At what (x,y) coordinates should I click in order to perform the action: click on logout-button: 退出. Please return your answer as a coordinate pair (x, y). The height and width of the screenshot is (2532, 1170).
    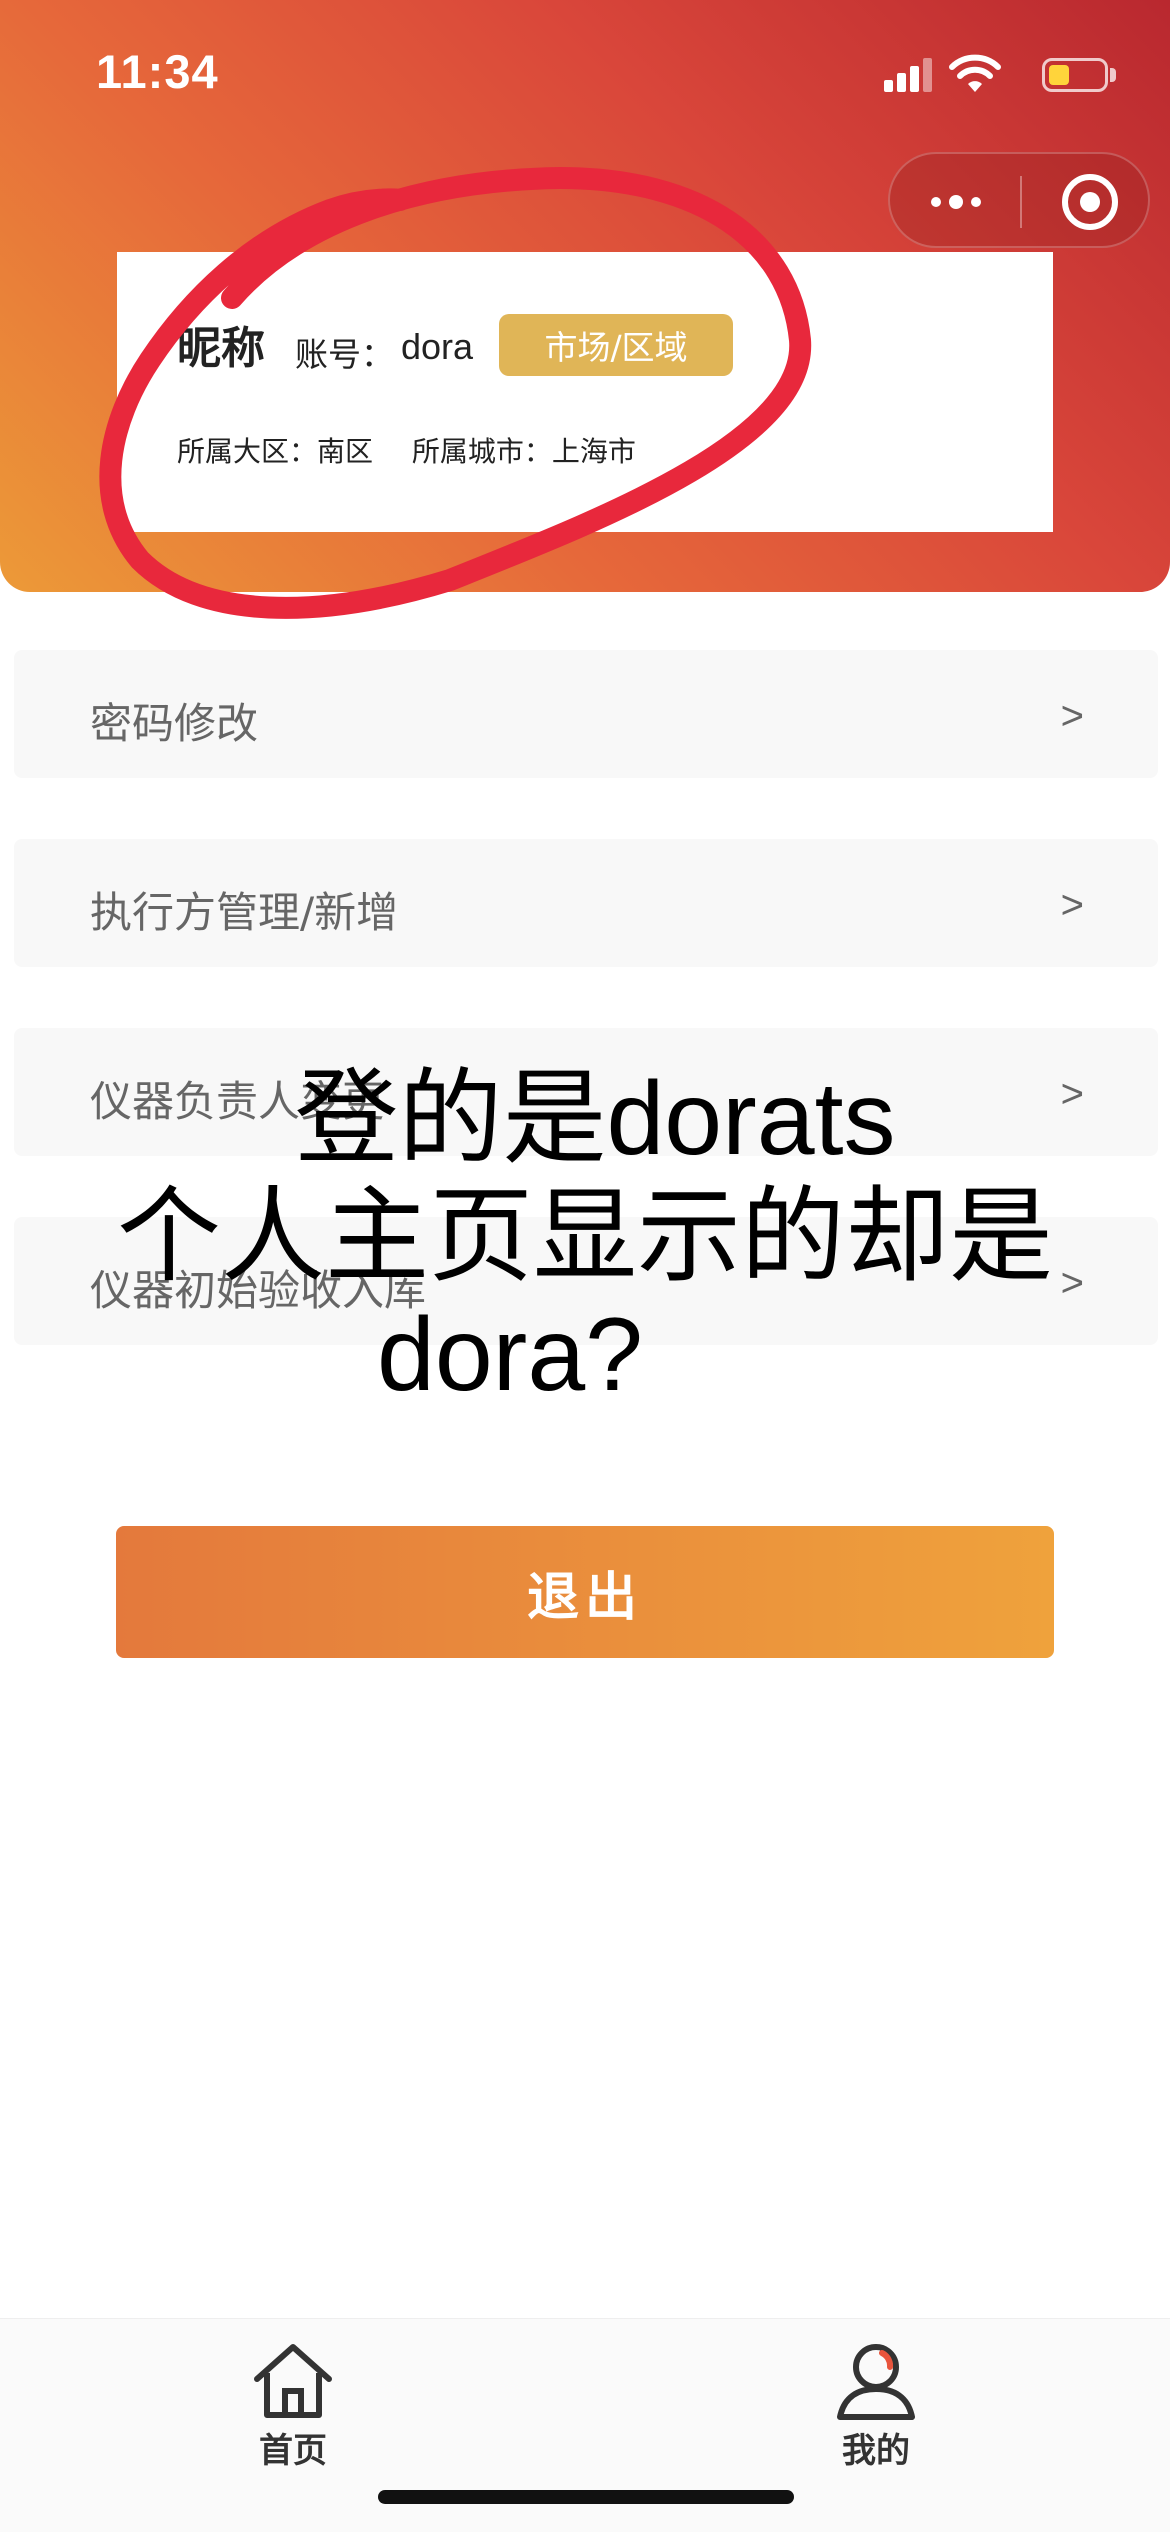
    Looking at the image, I should click on (585, 1592).